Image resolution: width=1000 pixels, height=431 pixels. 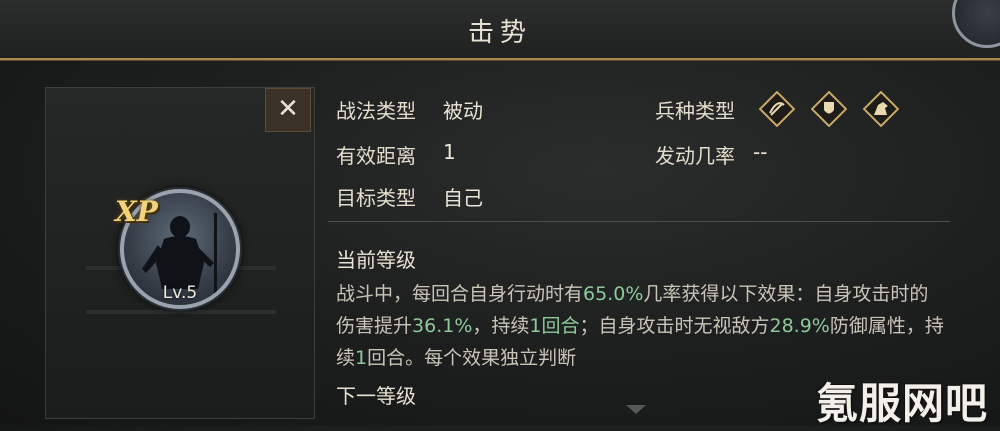 I want to click on target-type-label: 目标类型, so click(x=376, y=198).